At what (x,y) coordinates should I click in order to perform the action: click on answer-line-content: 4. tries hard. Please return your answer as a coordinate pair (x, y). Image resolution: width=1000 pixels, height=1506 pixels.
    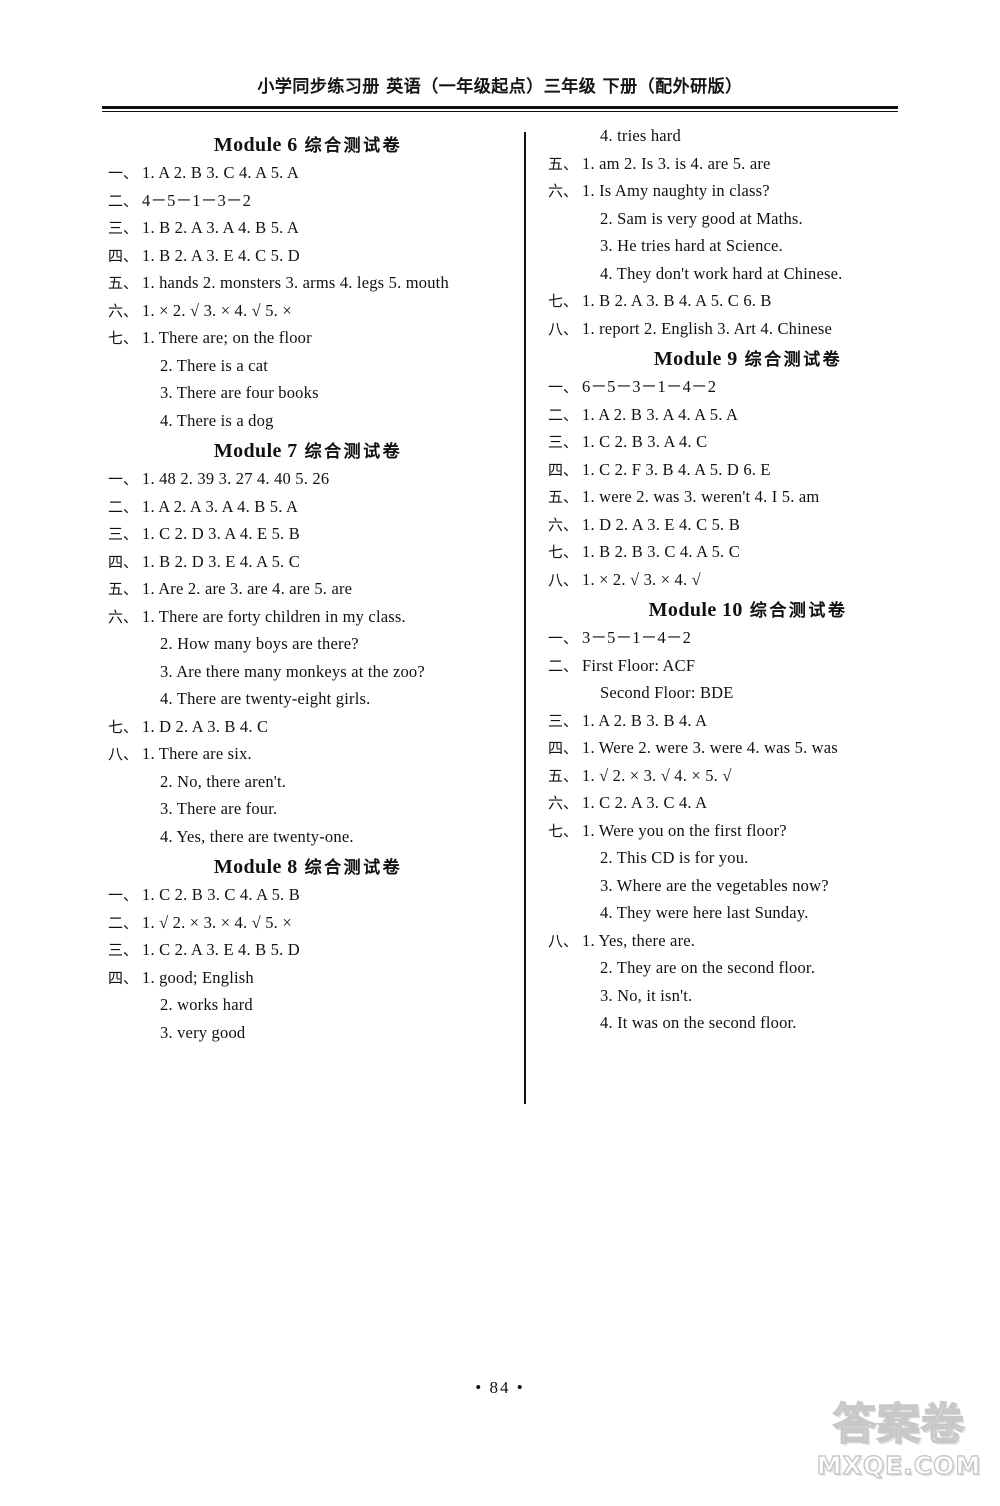
    Looking at the image, I should click on (640, 135).